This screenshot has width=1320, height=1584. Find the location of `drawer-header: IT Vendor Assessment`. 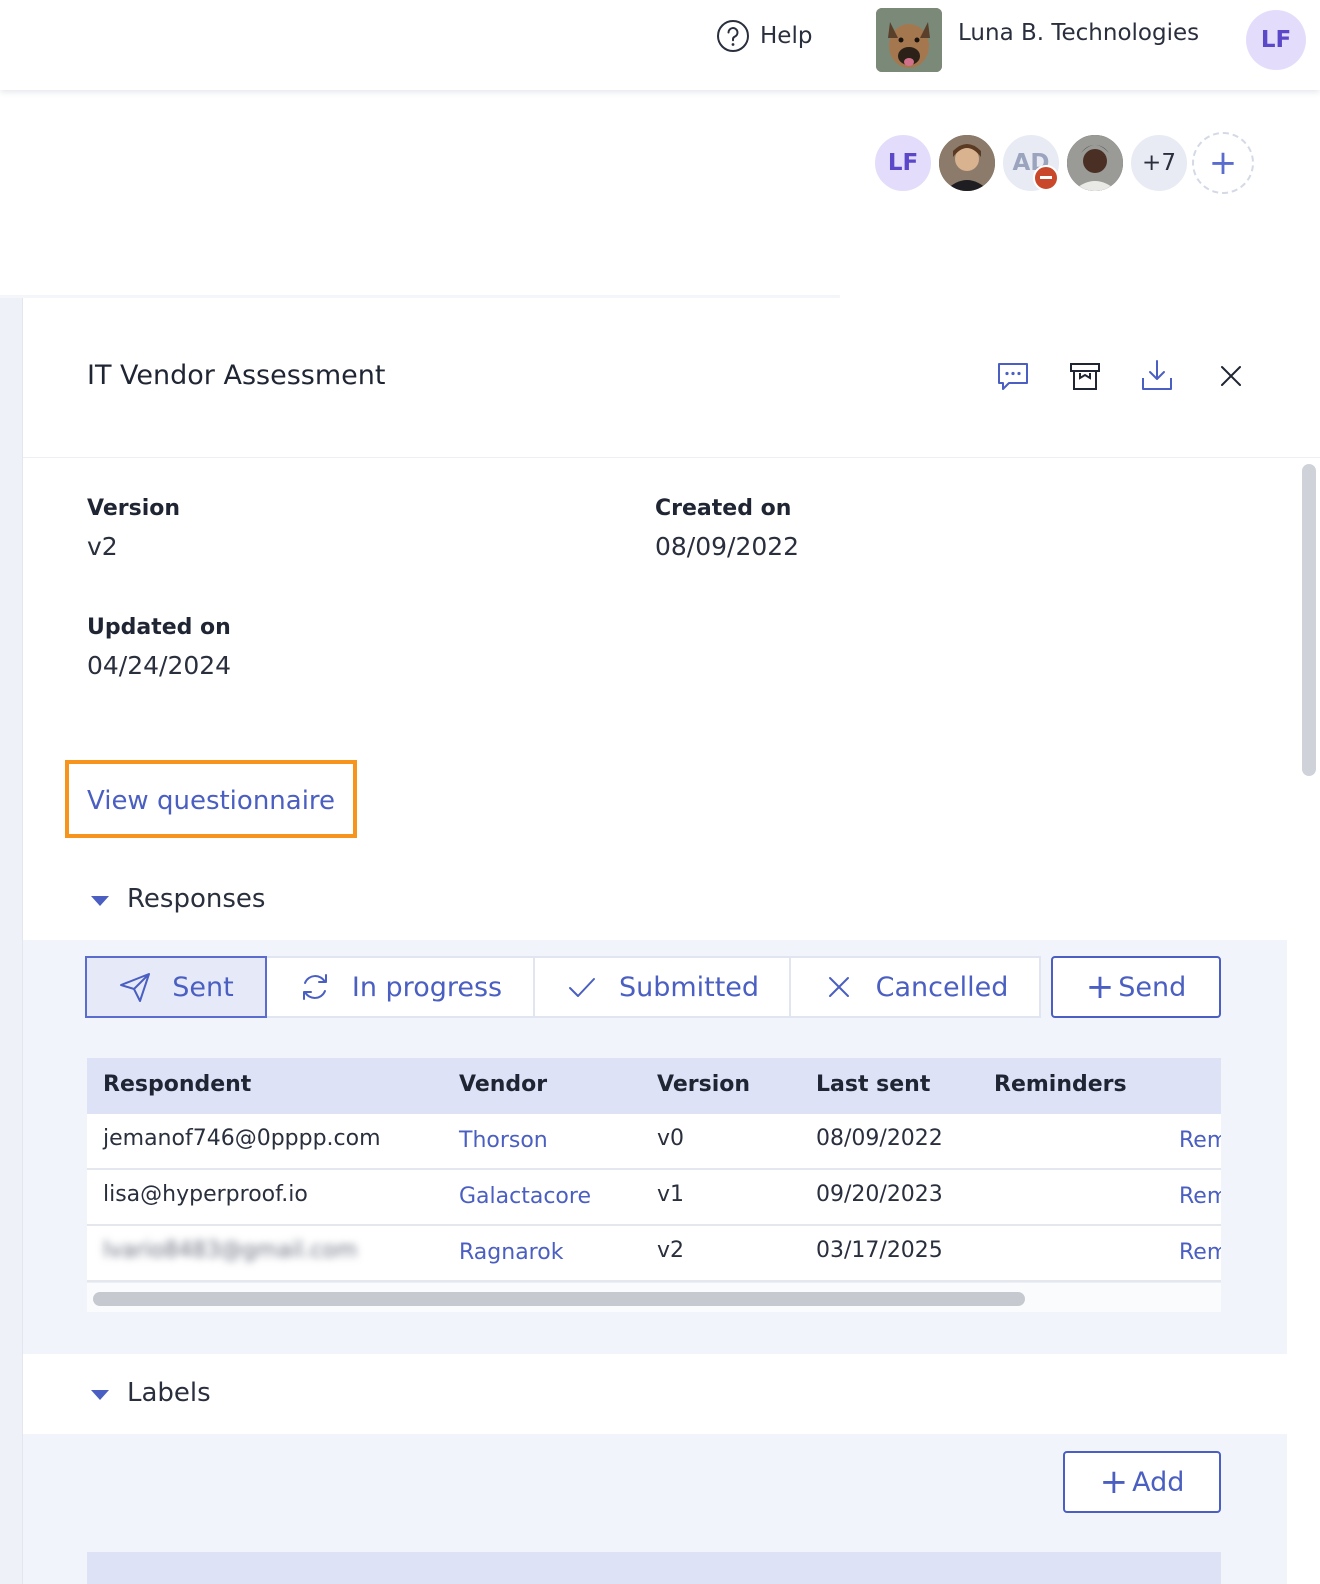

drawer-header: IT Vendor Assessment is located at coordinates (671, 378).